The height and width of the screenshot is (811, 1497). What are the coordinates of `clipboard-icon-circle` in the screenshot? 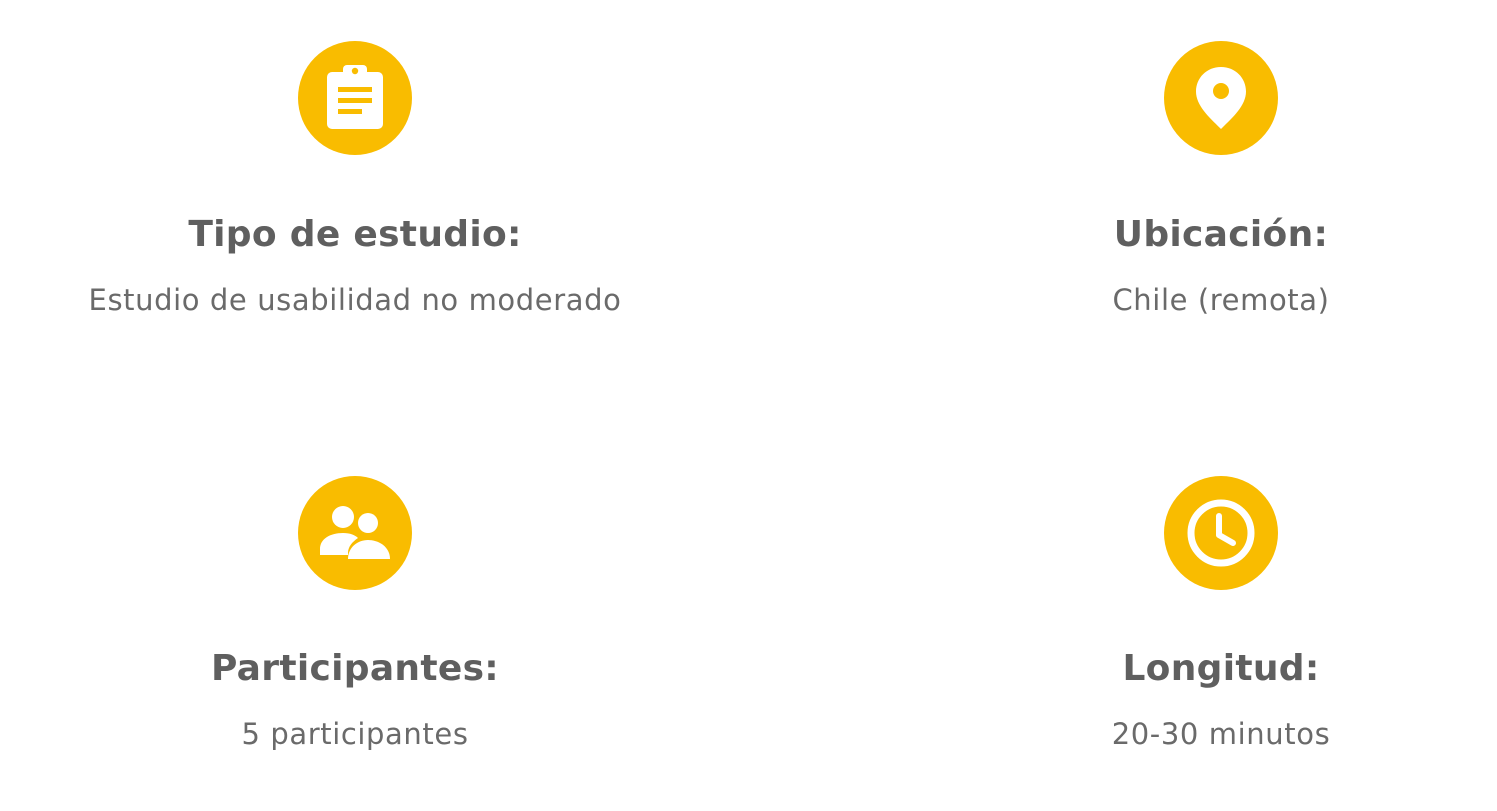 It's located at (355, 98).